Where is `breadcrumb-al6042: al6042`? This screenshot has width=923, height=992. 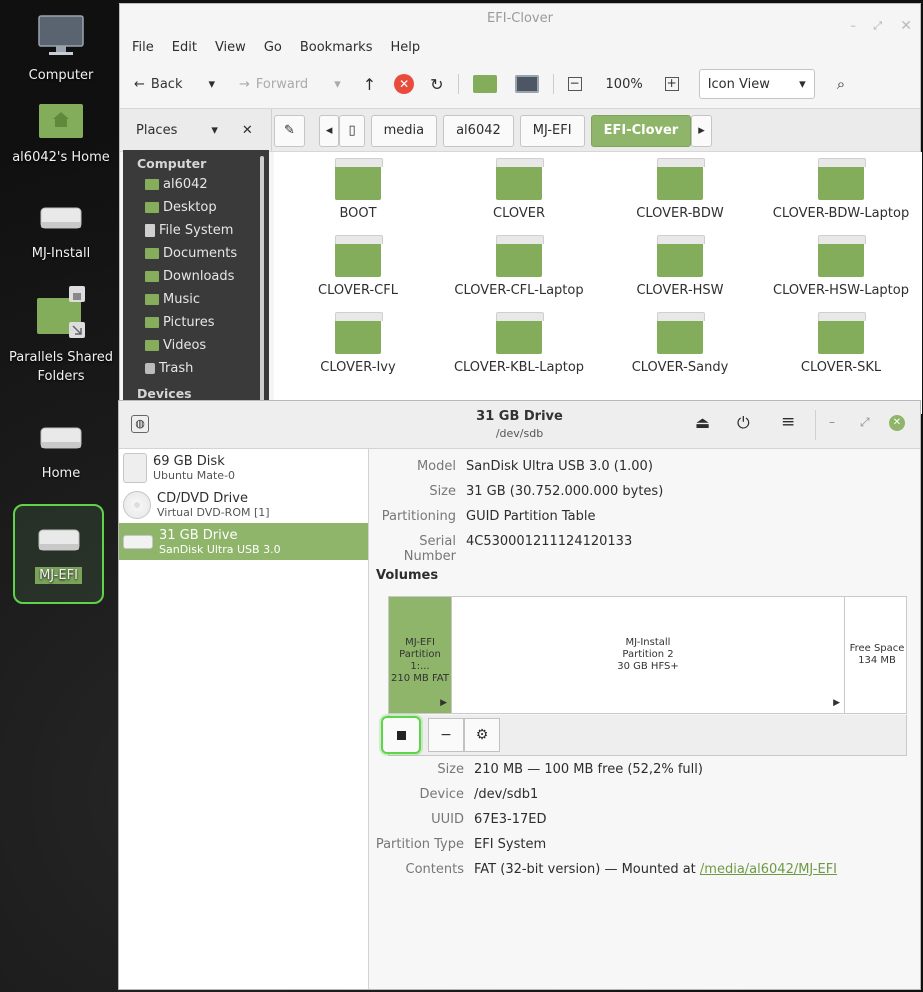
breadcrumb-al6042: al6042 is located at coordinates (478, 131).